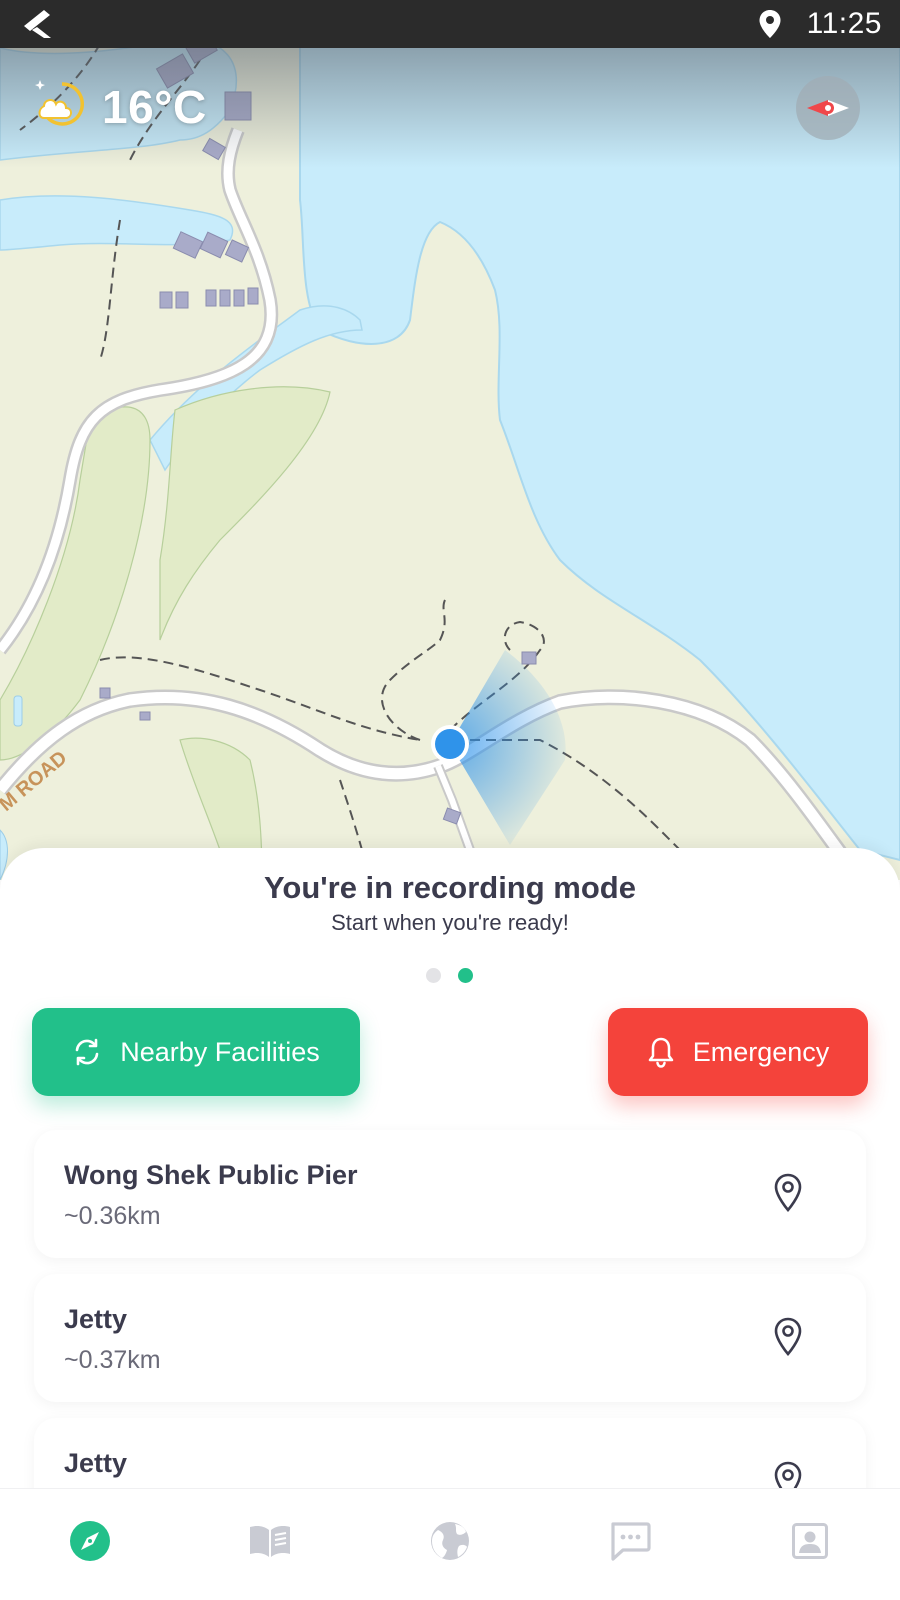 This screenshot has width=900, height=1600. What do you see at coordinates (450, 24) in the screenshot?
I see `status-bar: 11:25` at bounding box center [450, 24].